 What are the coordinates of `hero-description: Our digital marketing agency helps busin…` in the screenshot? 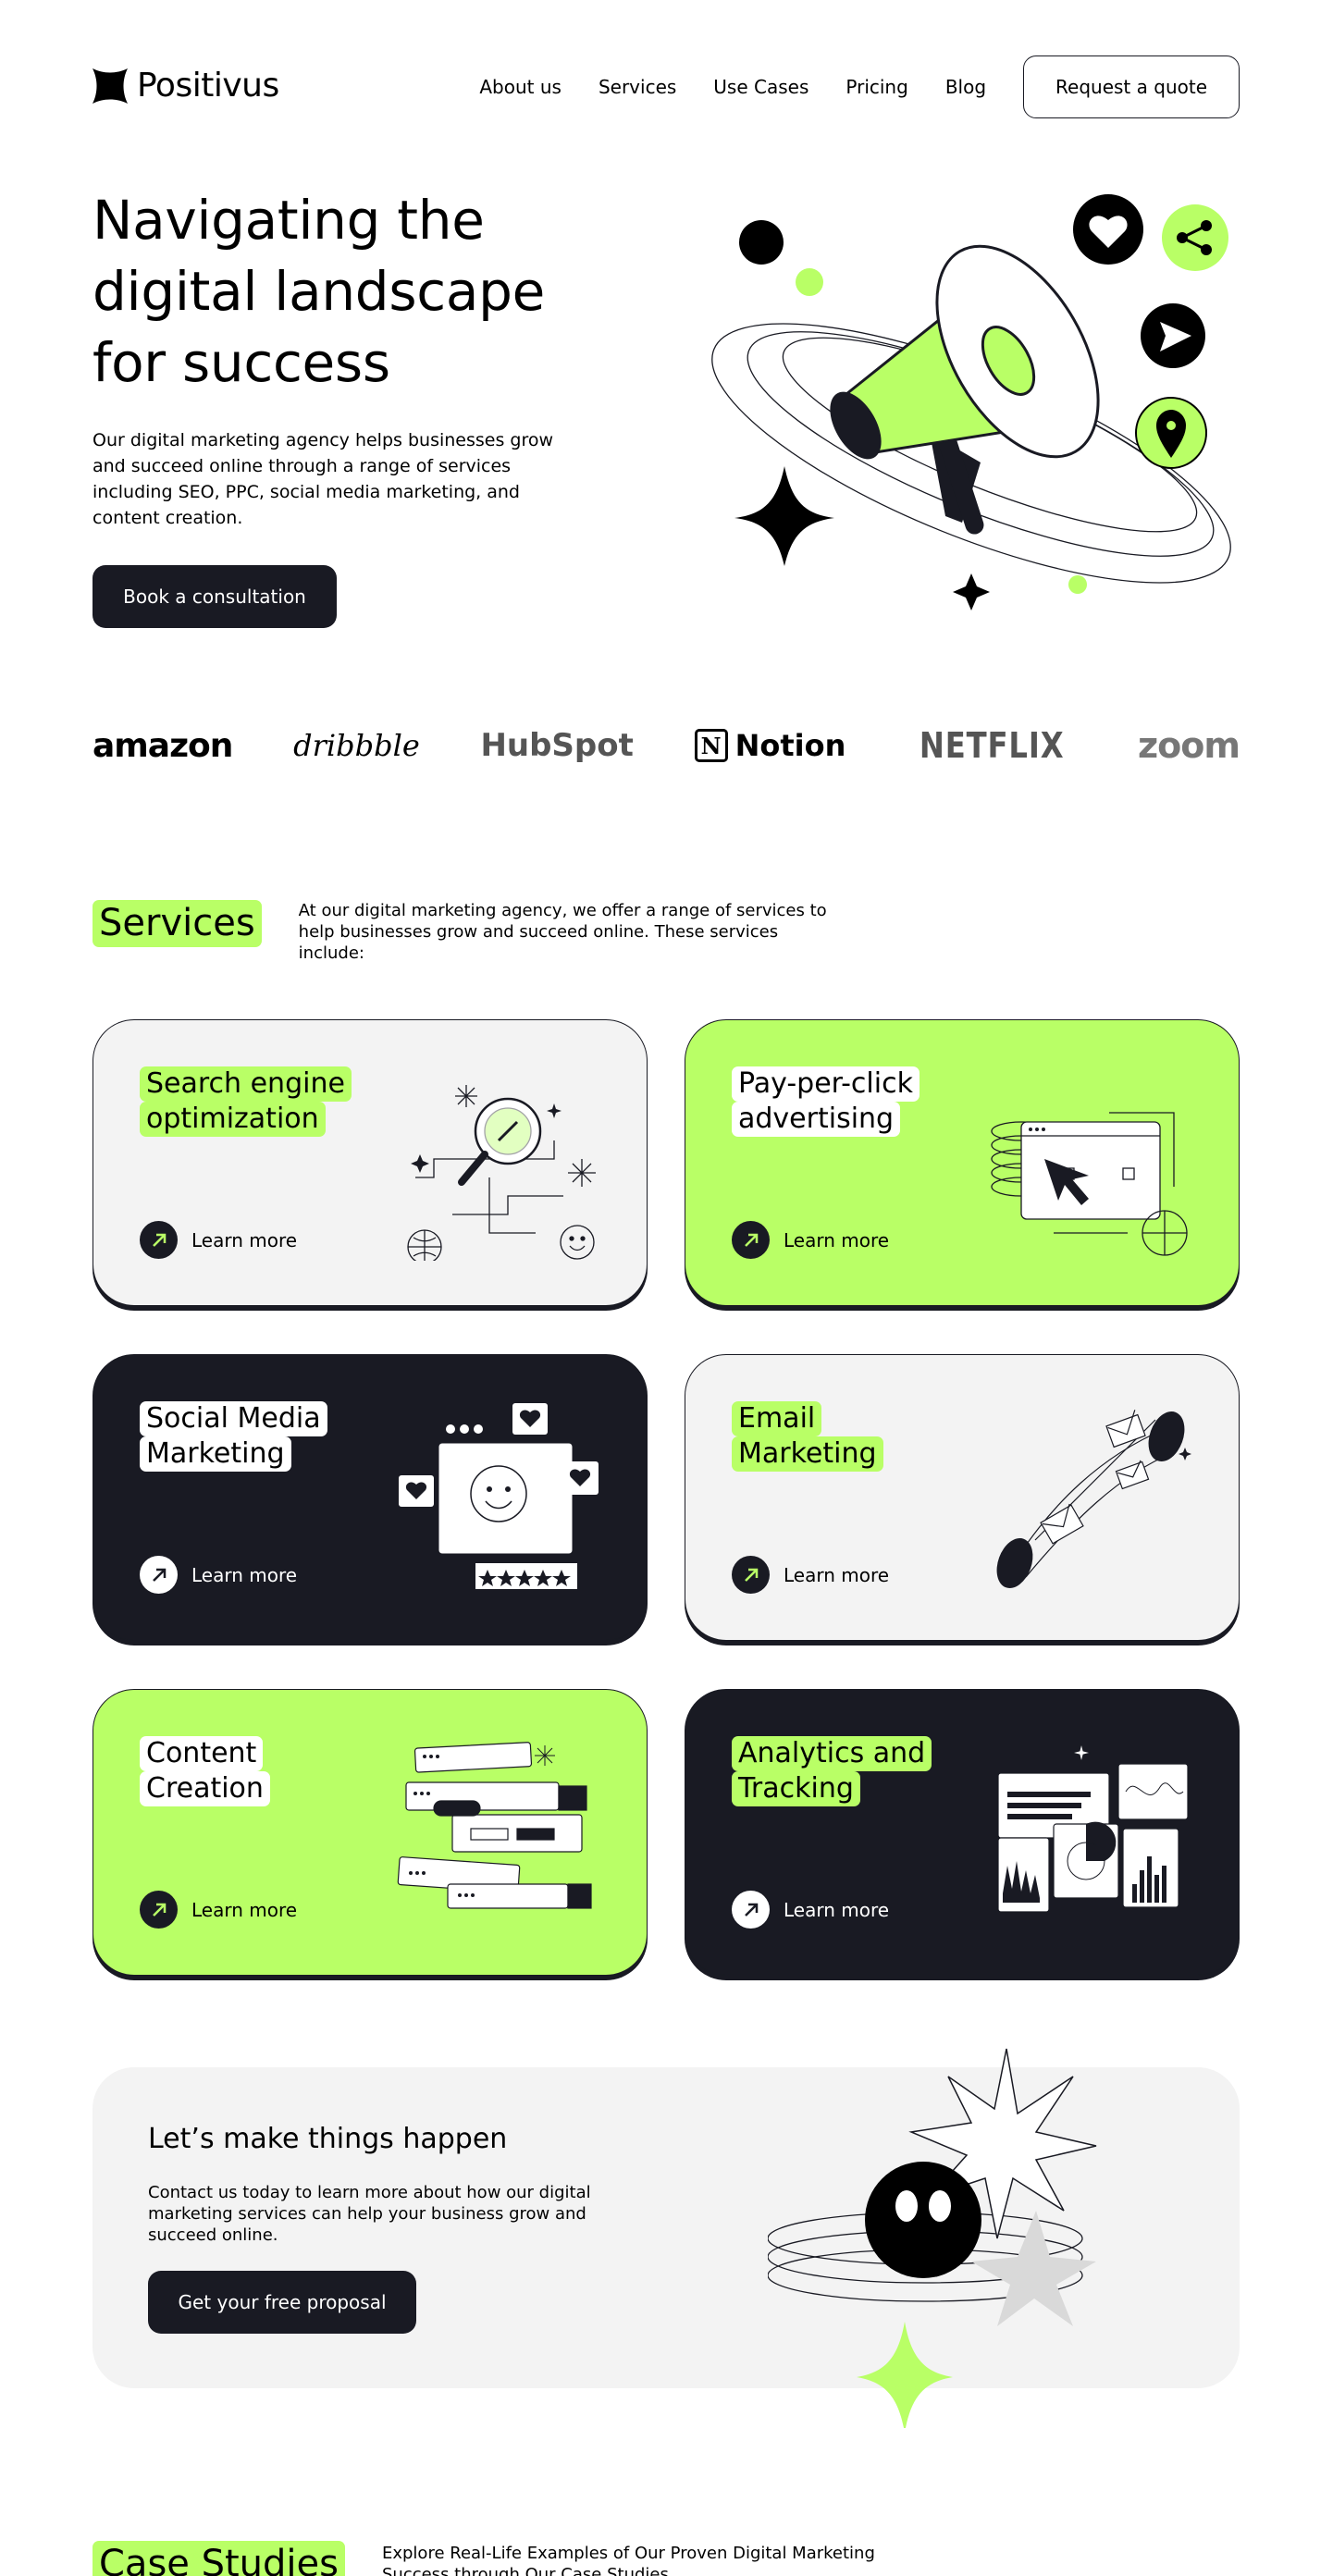 It's located at (323, 479).